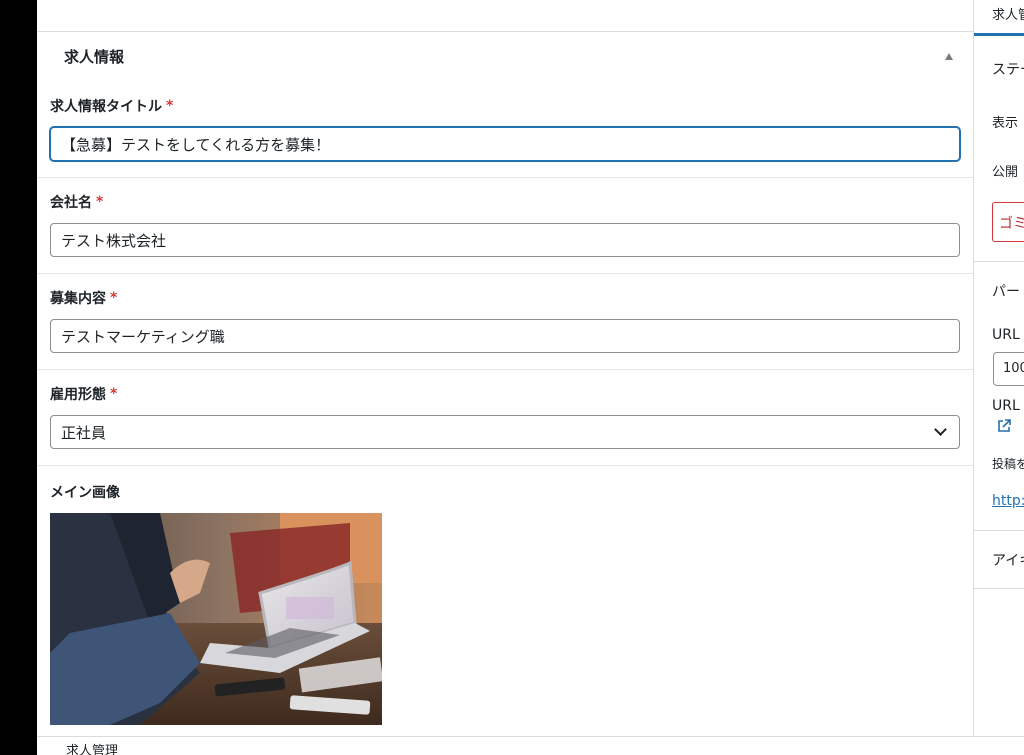 This screenshot has width=1024, height=755. What do you see at coordinates (85, 493) in the screenshot?
I see `main-image-label-text: メイン画像` at bounding box center [85, 493].